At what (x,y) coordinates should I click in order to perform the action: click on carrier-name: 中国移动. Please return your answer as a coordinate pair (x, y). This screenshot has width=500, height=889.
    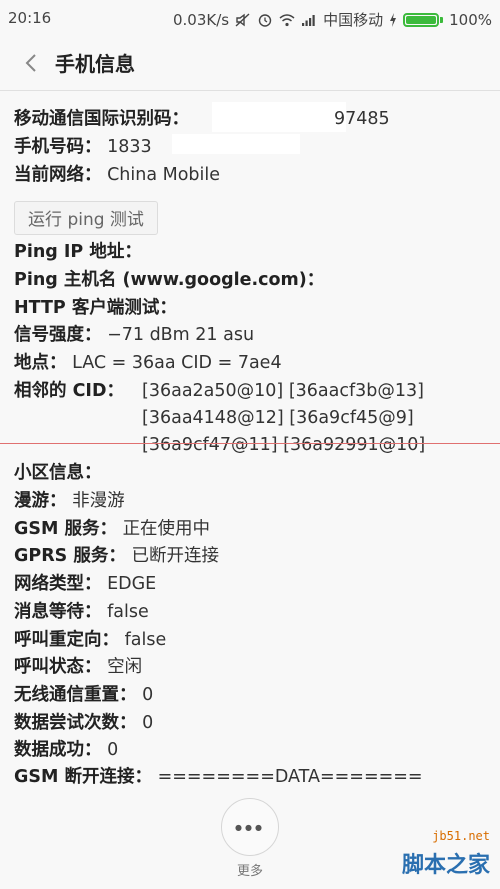
    Looking at the image, I should click on (353, 20).